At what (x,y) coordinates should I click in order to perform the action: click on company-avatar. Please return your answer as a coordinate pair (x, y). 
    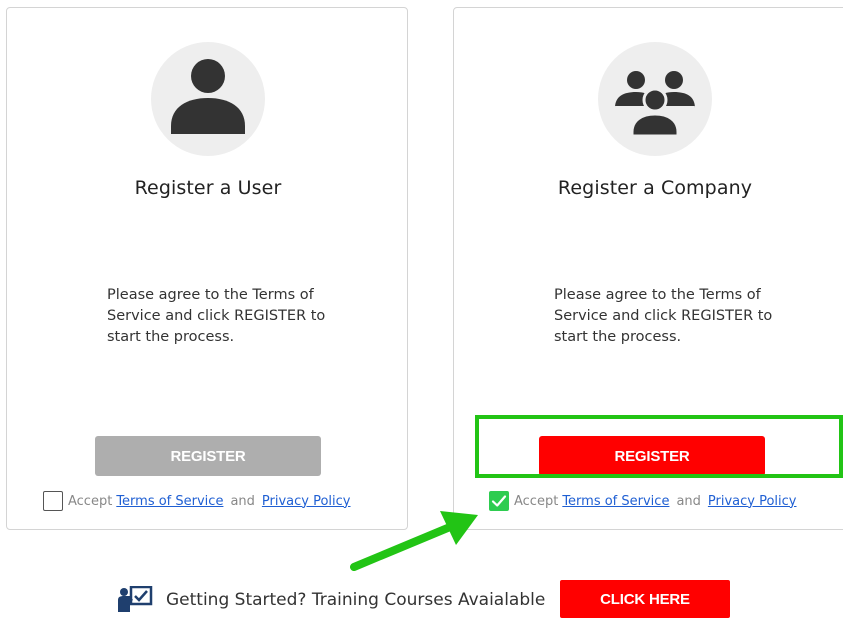
    Looking at the image, I should click on (655, 99).